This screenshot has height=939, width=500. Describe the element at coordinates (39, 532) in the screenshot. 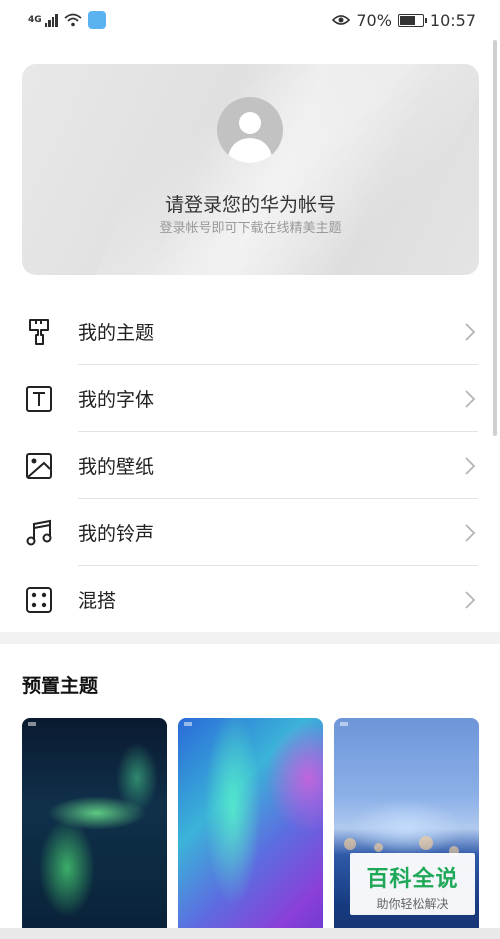

I see `music-note-icon` at that location.